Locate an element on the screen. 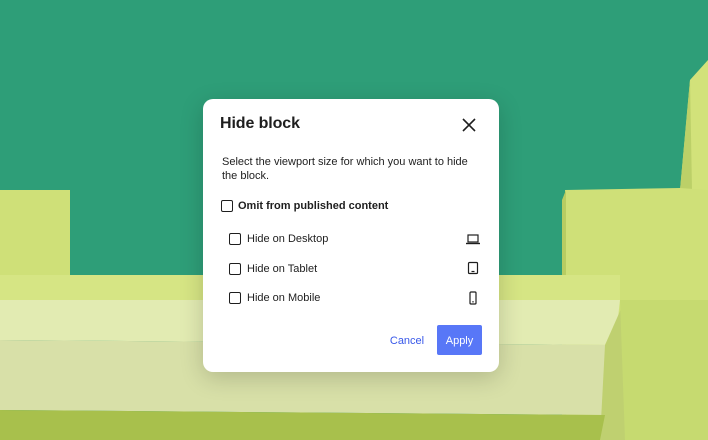  mobile-icon is located at coordinates (473, 298).